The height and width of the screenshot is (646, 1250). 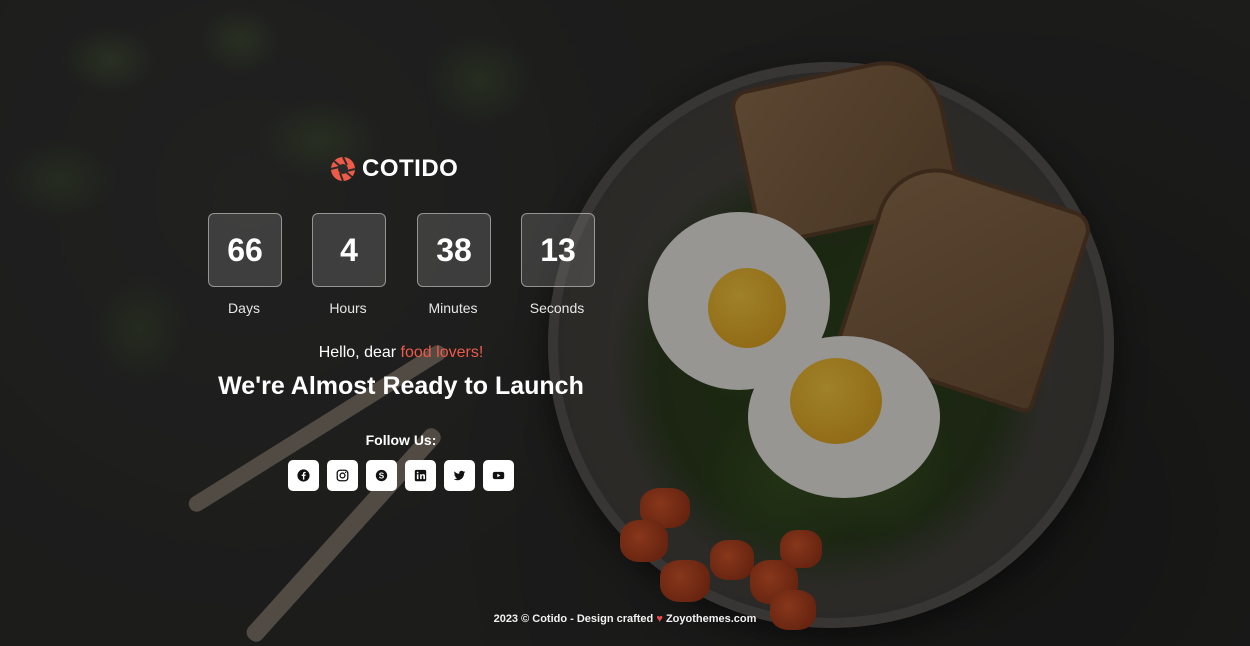 I want to click on aperture-logo-icon, so click(x=343, y=169).